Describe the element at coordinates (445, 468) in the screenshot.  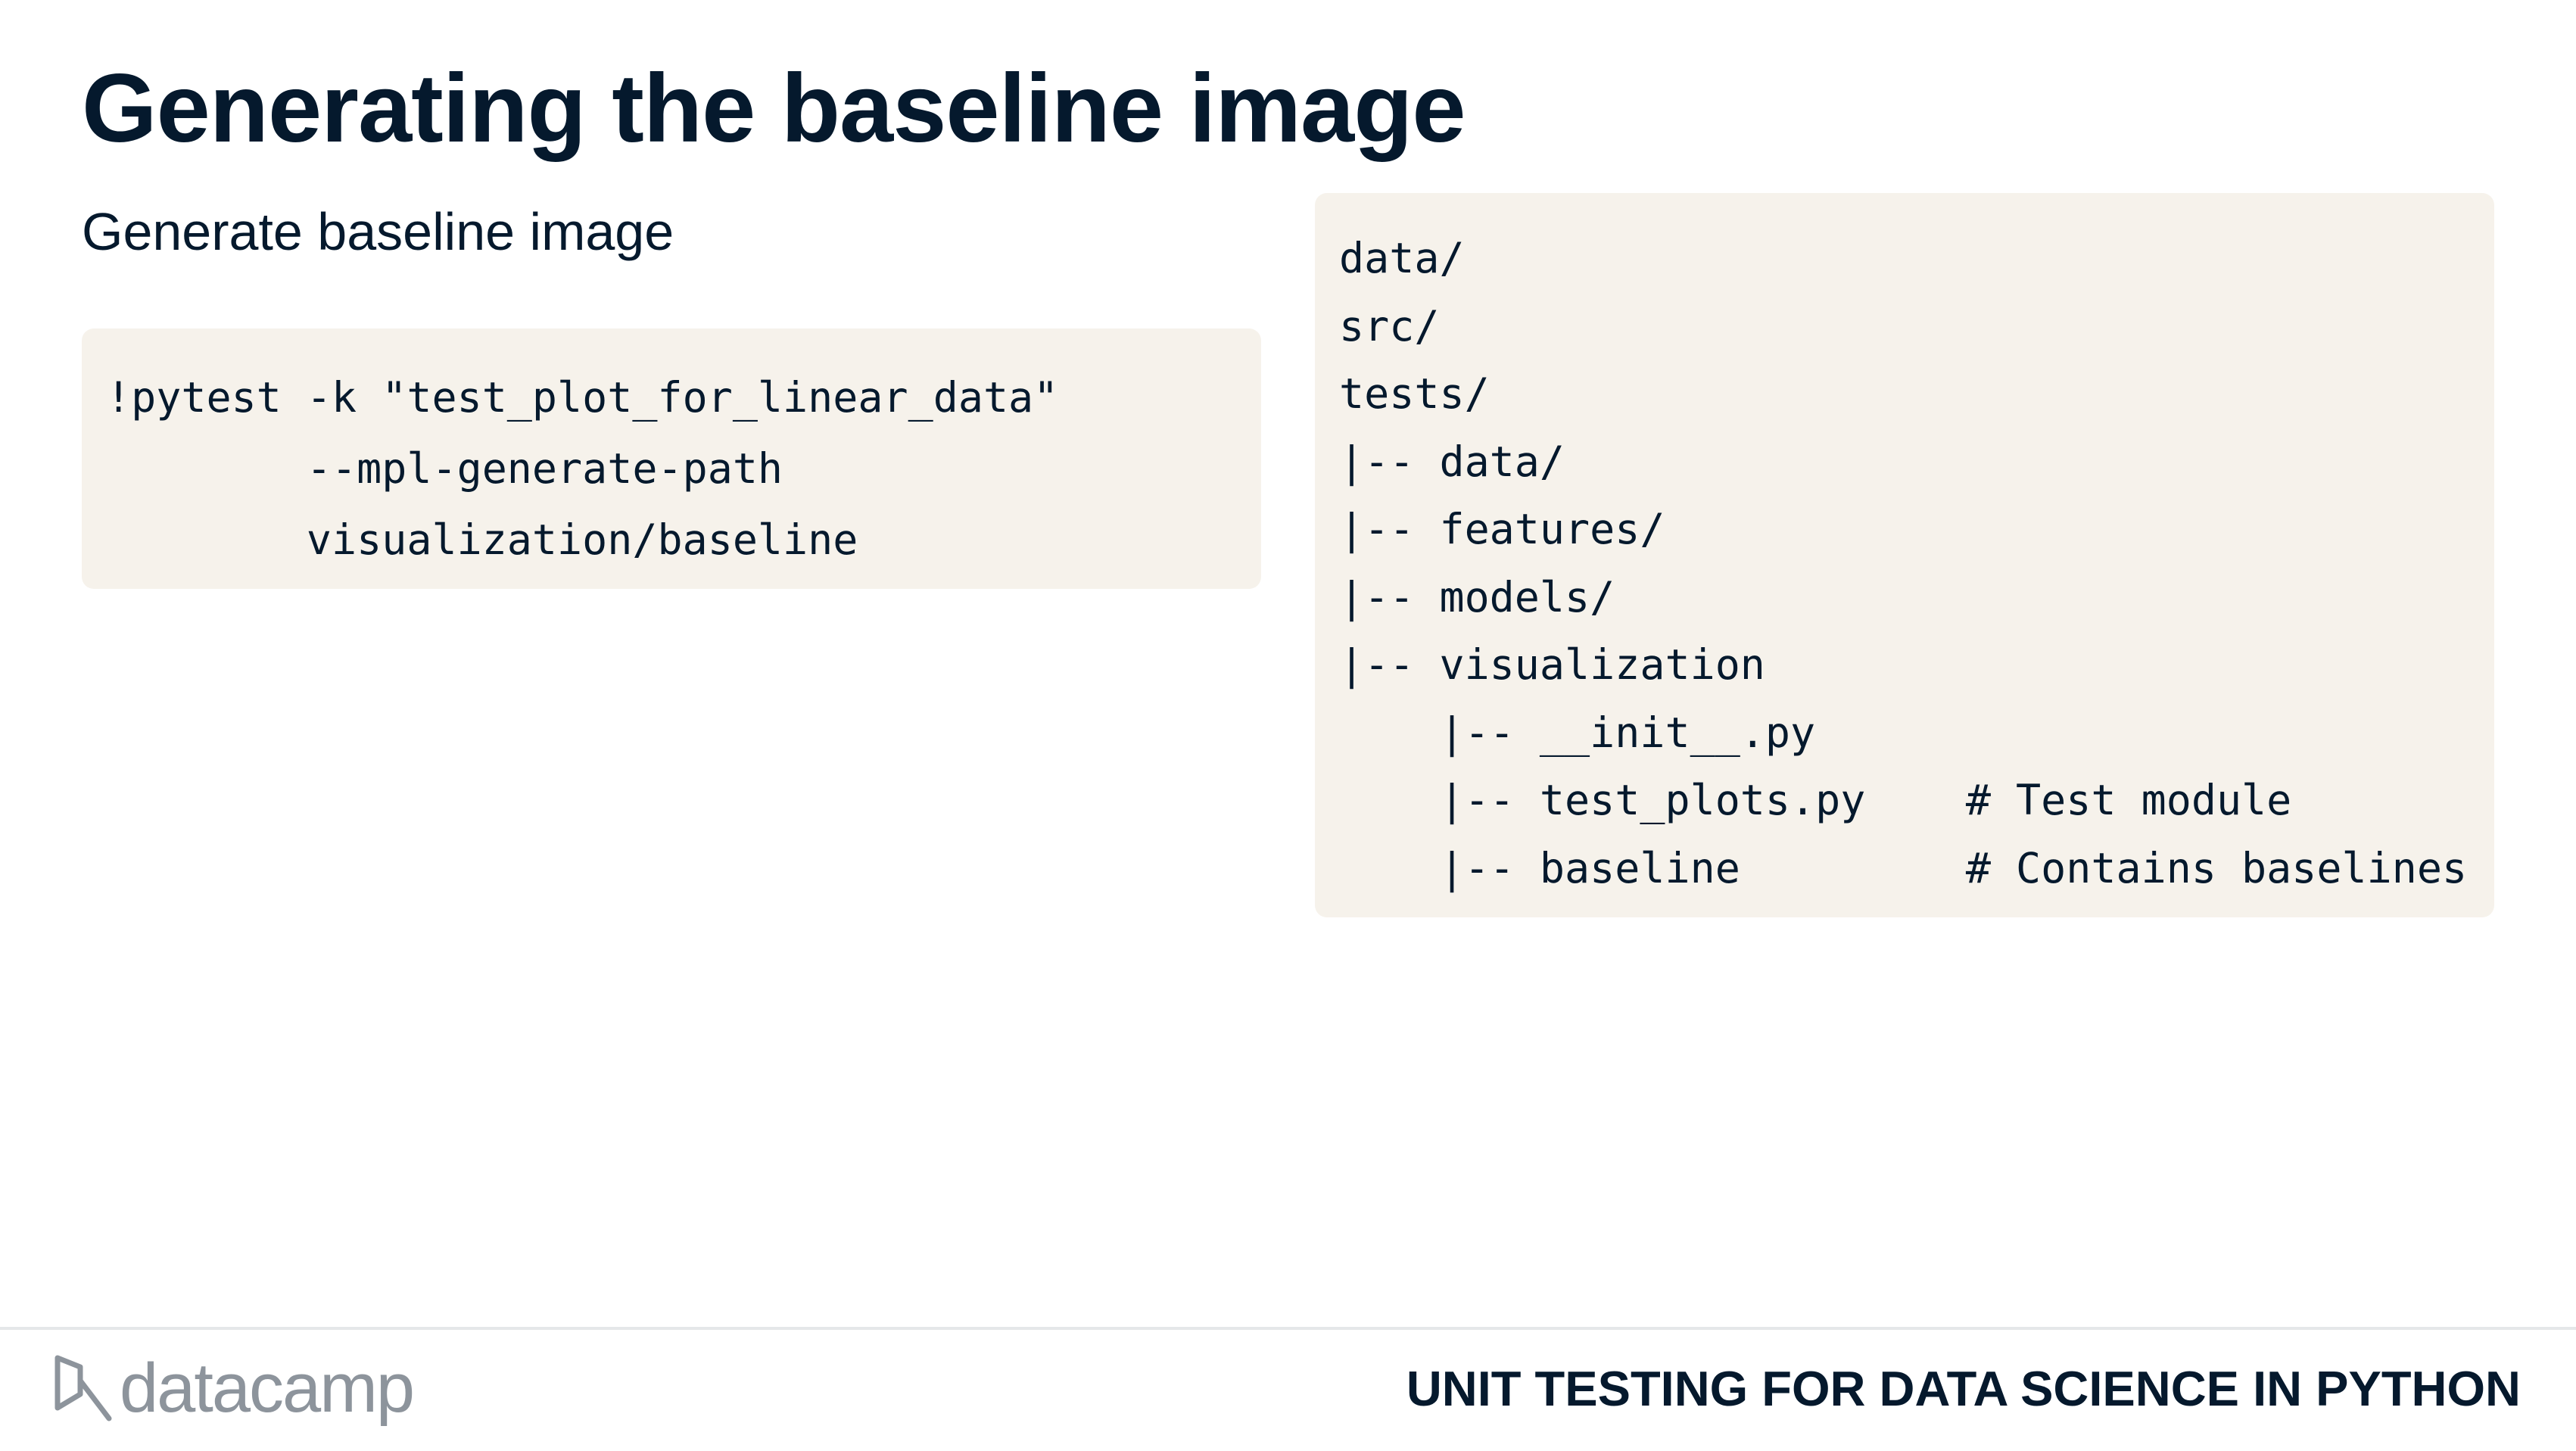
I see `command-line: --mpl-generate-path` at that location.